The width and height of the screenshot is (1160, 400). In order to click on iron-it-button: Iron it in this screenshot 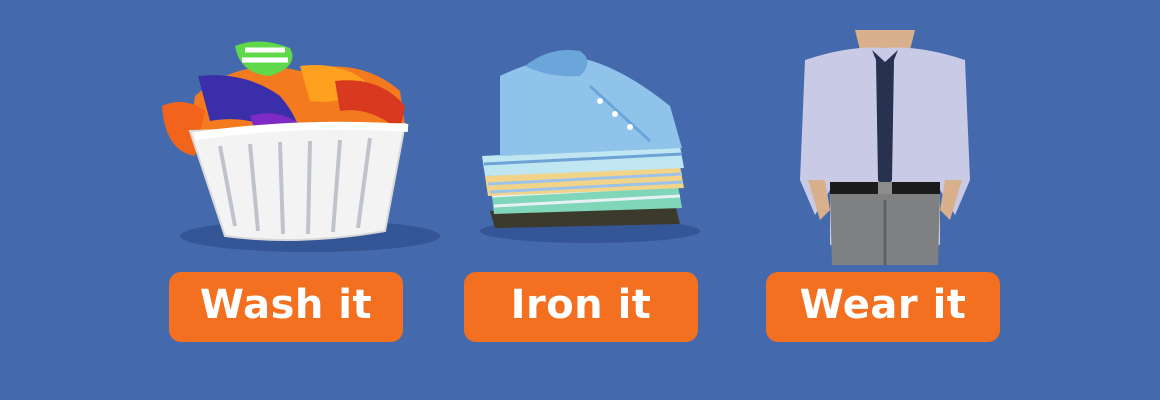, I will do `click(581, 307)`.